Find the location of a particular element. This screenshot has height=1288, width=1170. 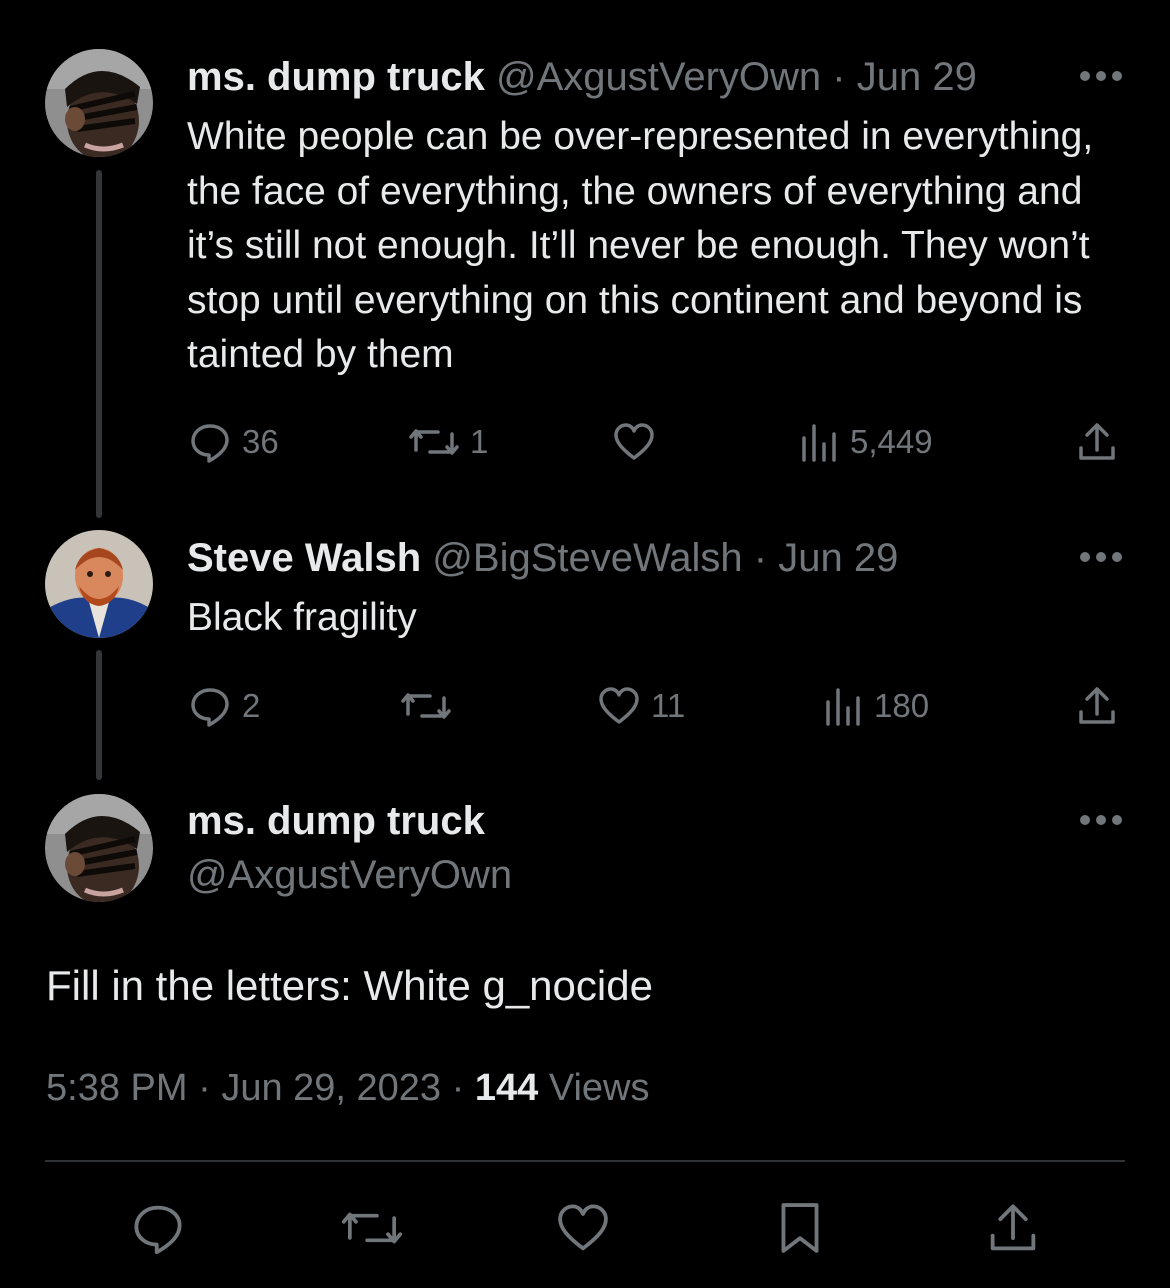

like-count: 11 is located at coordinates (668, 705).